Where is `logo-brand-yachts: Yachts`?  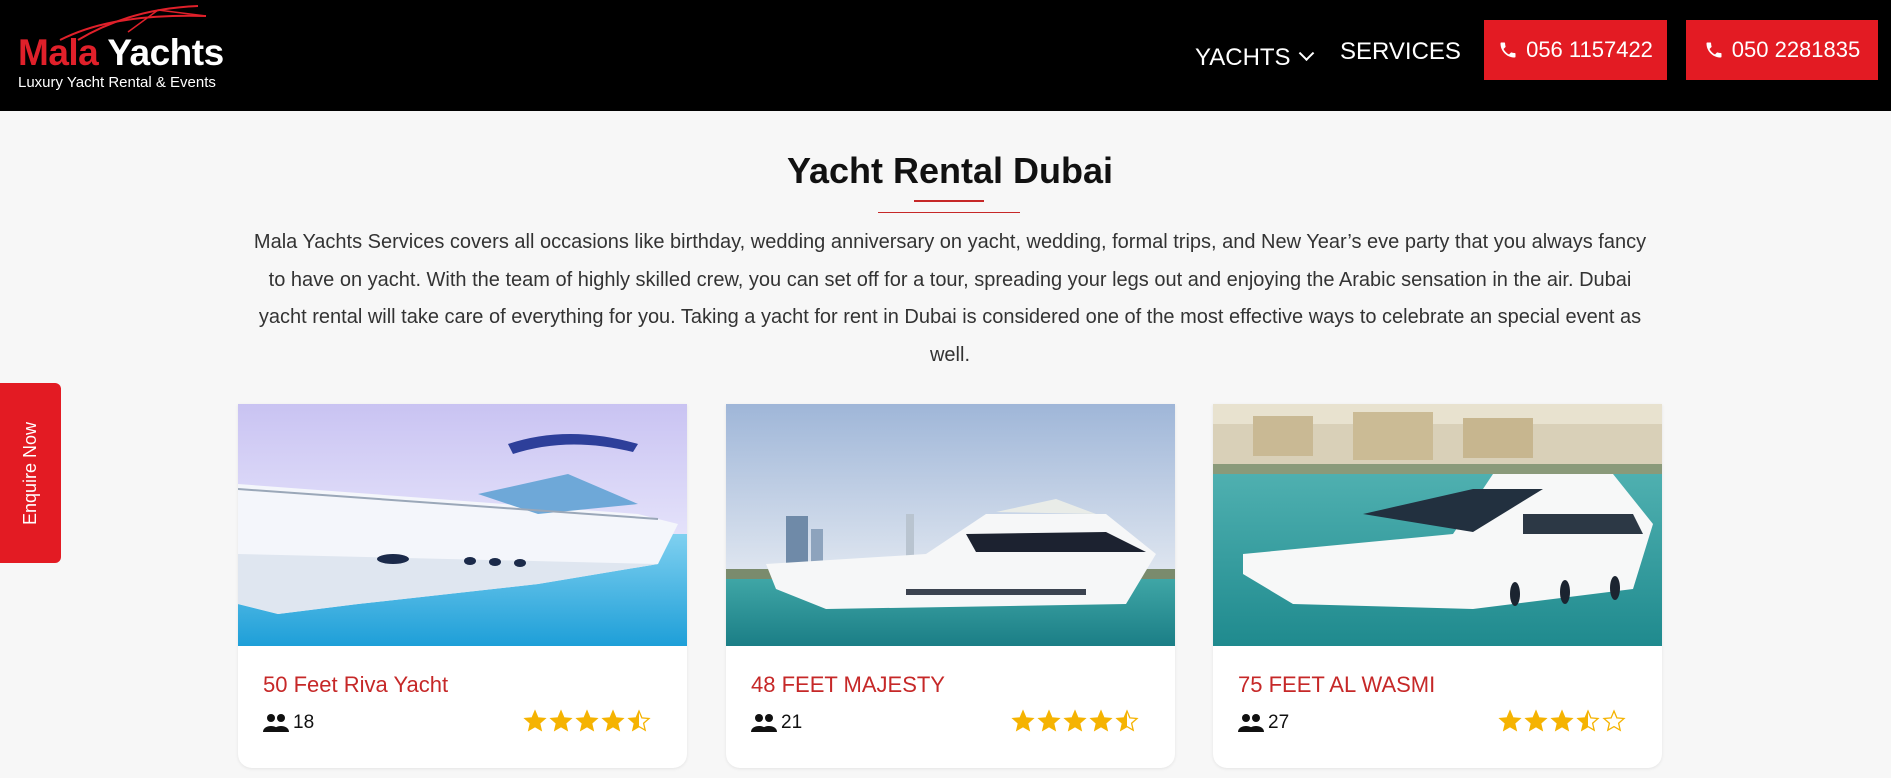 logo-brand-yachts: Yachts is located at coordinates (165, 52).